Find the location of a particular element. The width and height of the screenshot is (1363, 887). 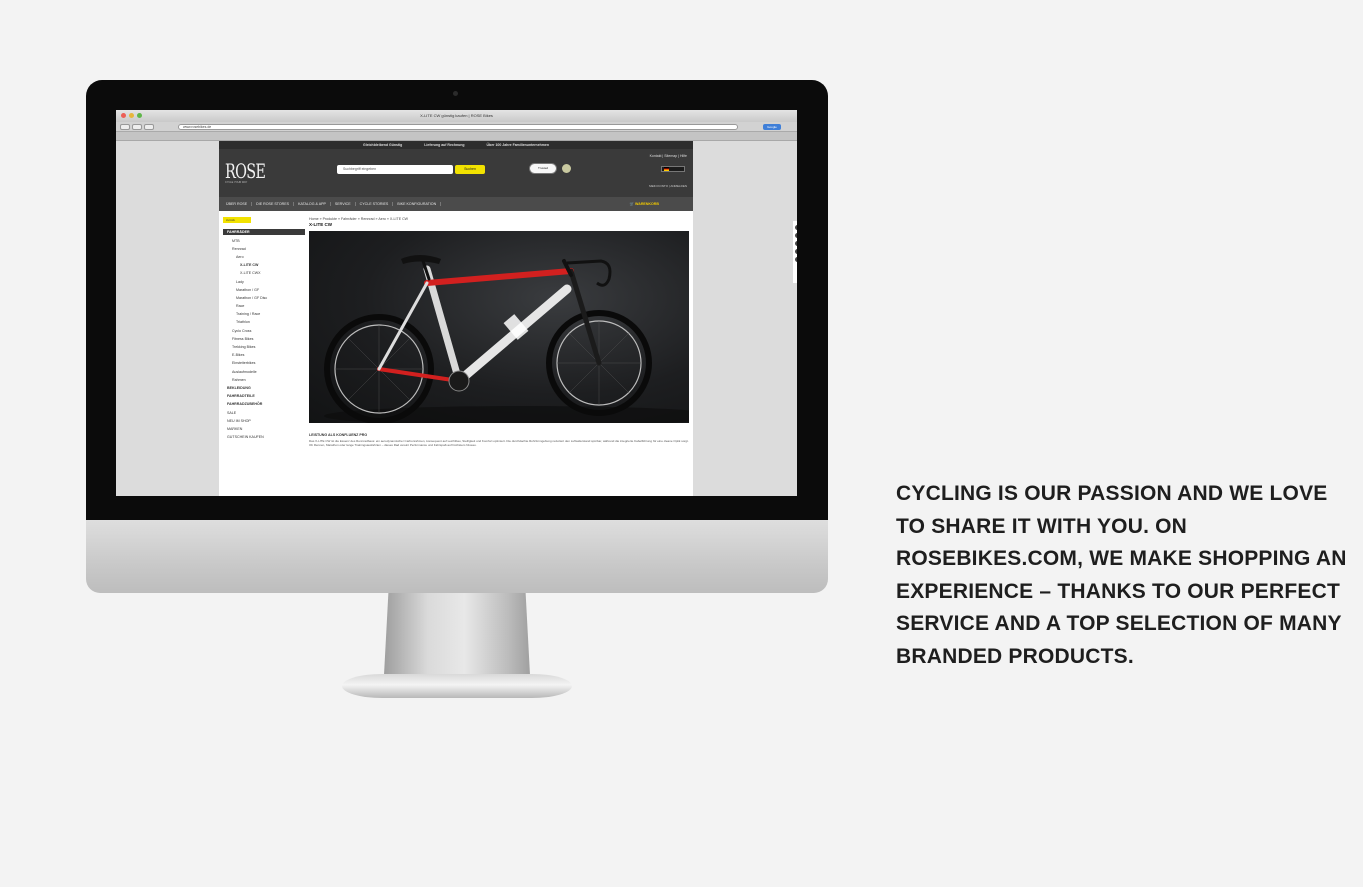

usp-item: Über 100 Jahre Familienunternehmen is located at coordinates (517, 145).